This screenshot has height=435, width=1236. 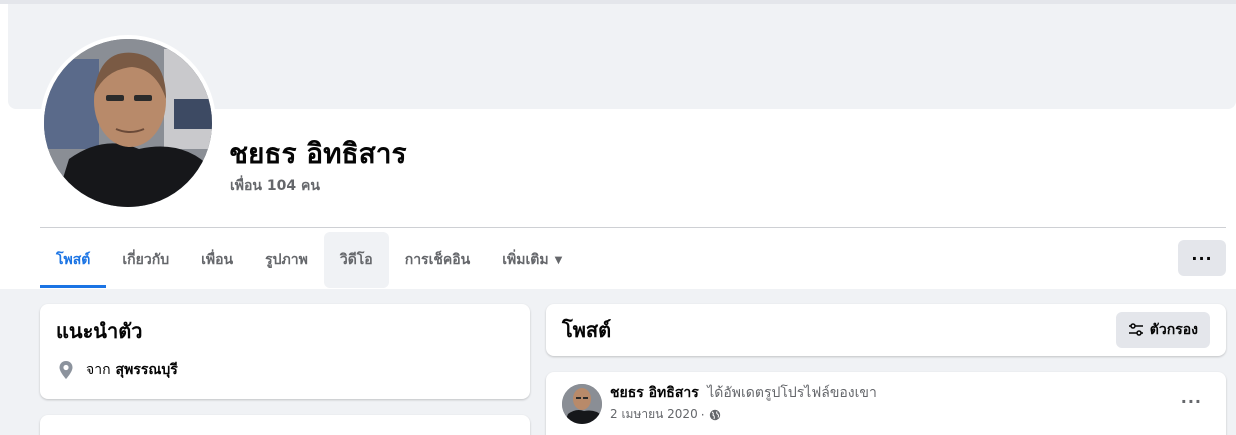 What do you see at coordinates (886, 330) in the screenshot?
I see `posts-header-card: โพสต์ ตัวกรอง` at bounding box center [886, 330].